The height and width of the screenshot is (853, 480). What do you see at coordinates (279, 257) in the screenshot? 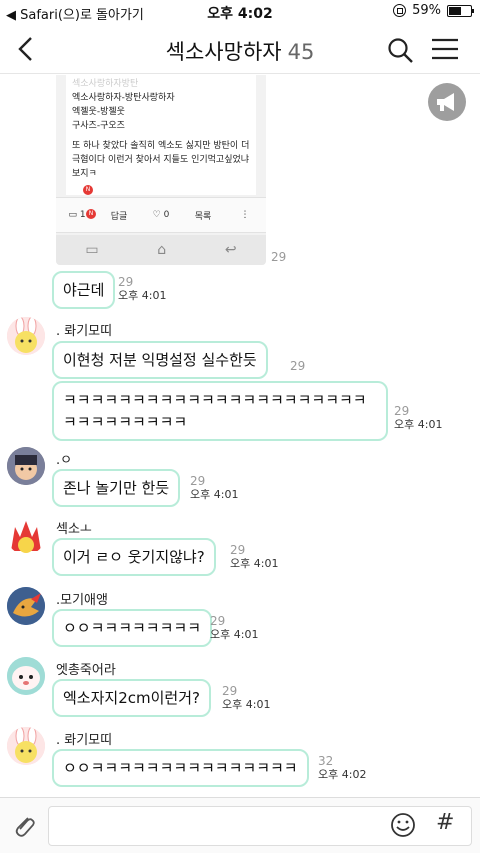
I see `image-unread-count: 29` at bounding box center [279, 257].